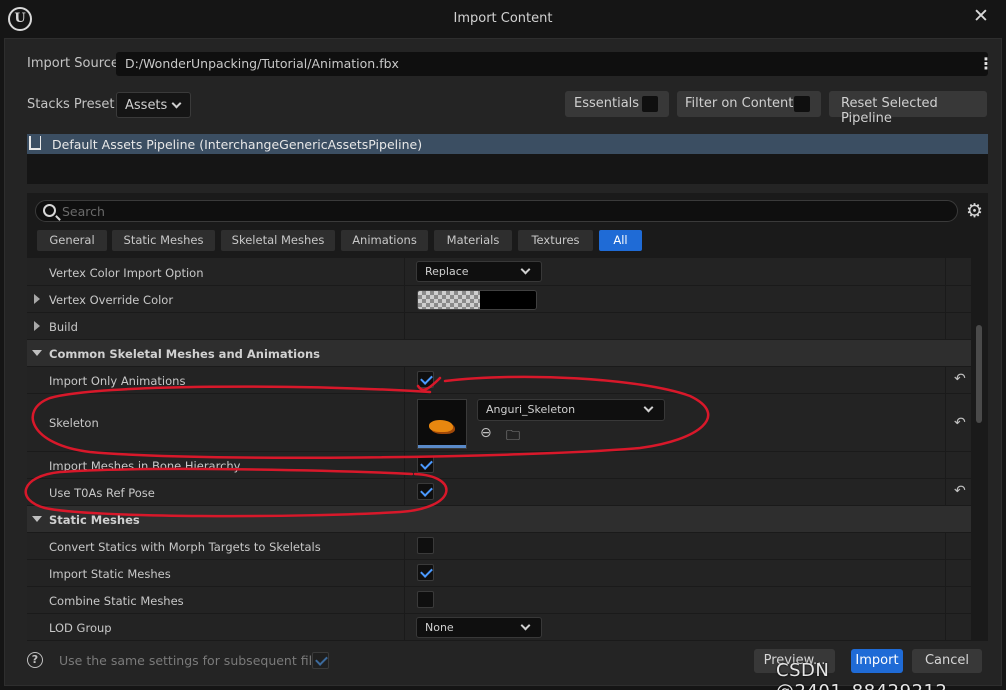  Describe the element at coordinates (110, 574) in the screenshot. I see `property-label: Import Static Meshes` at that location.